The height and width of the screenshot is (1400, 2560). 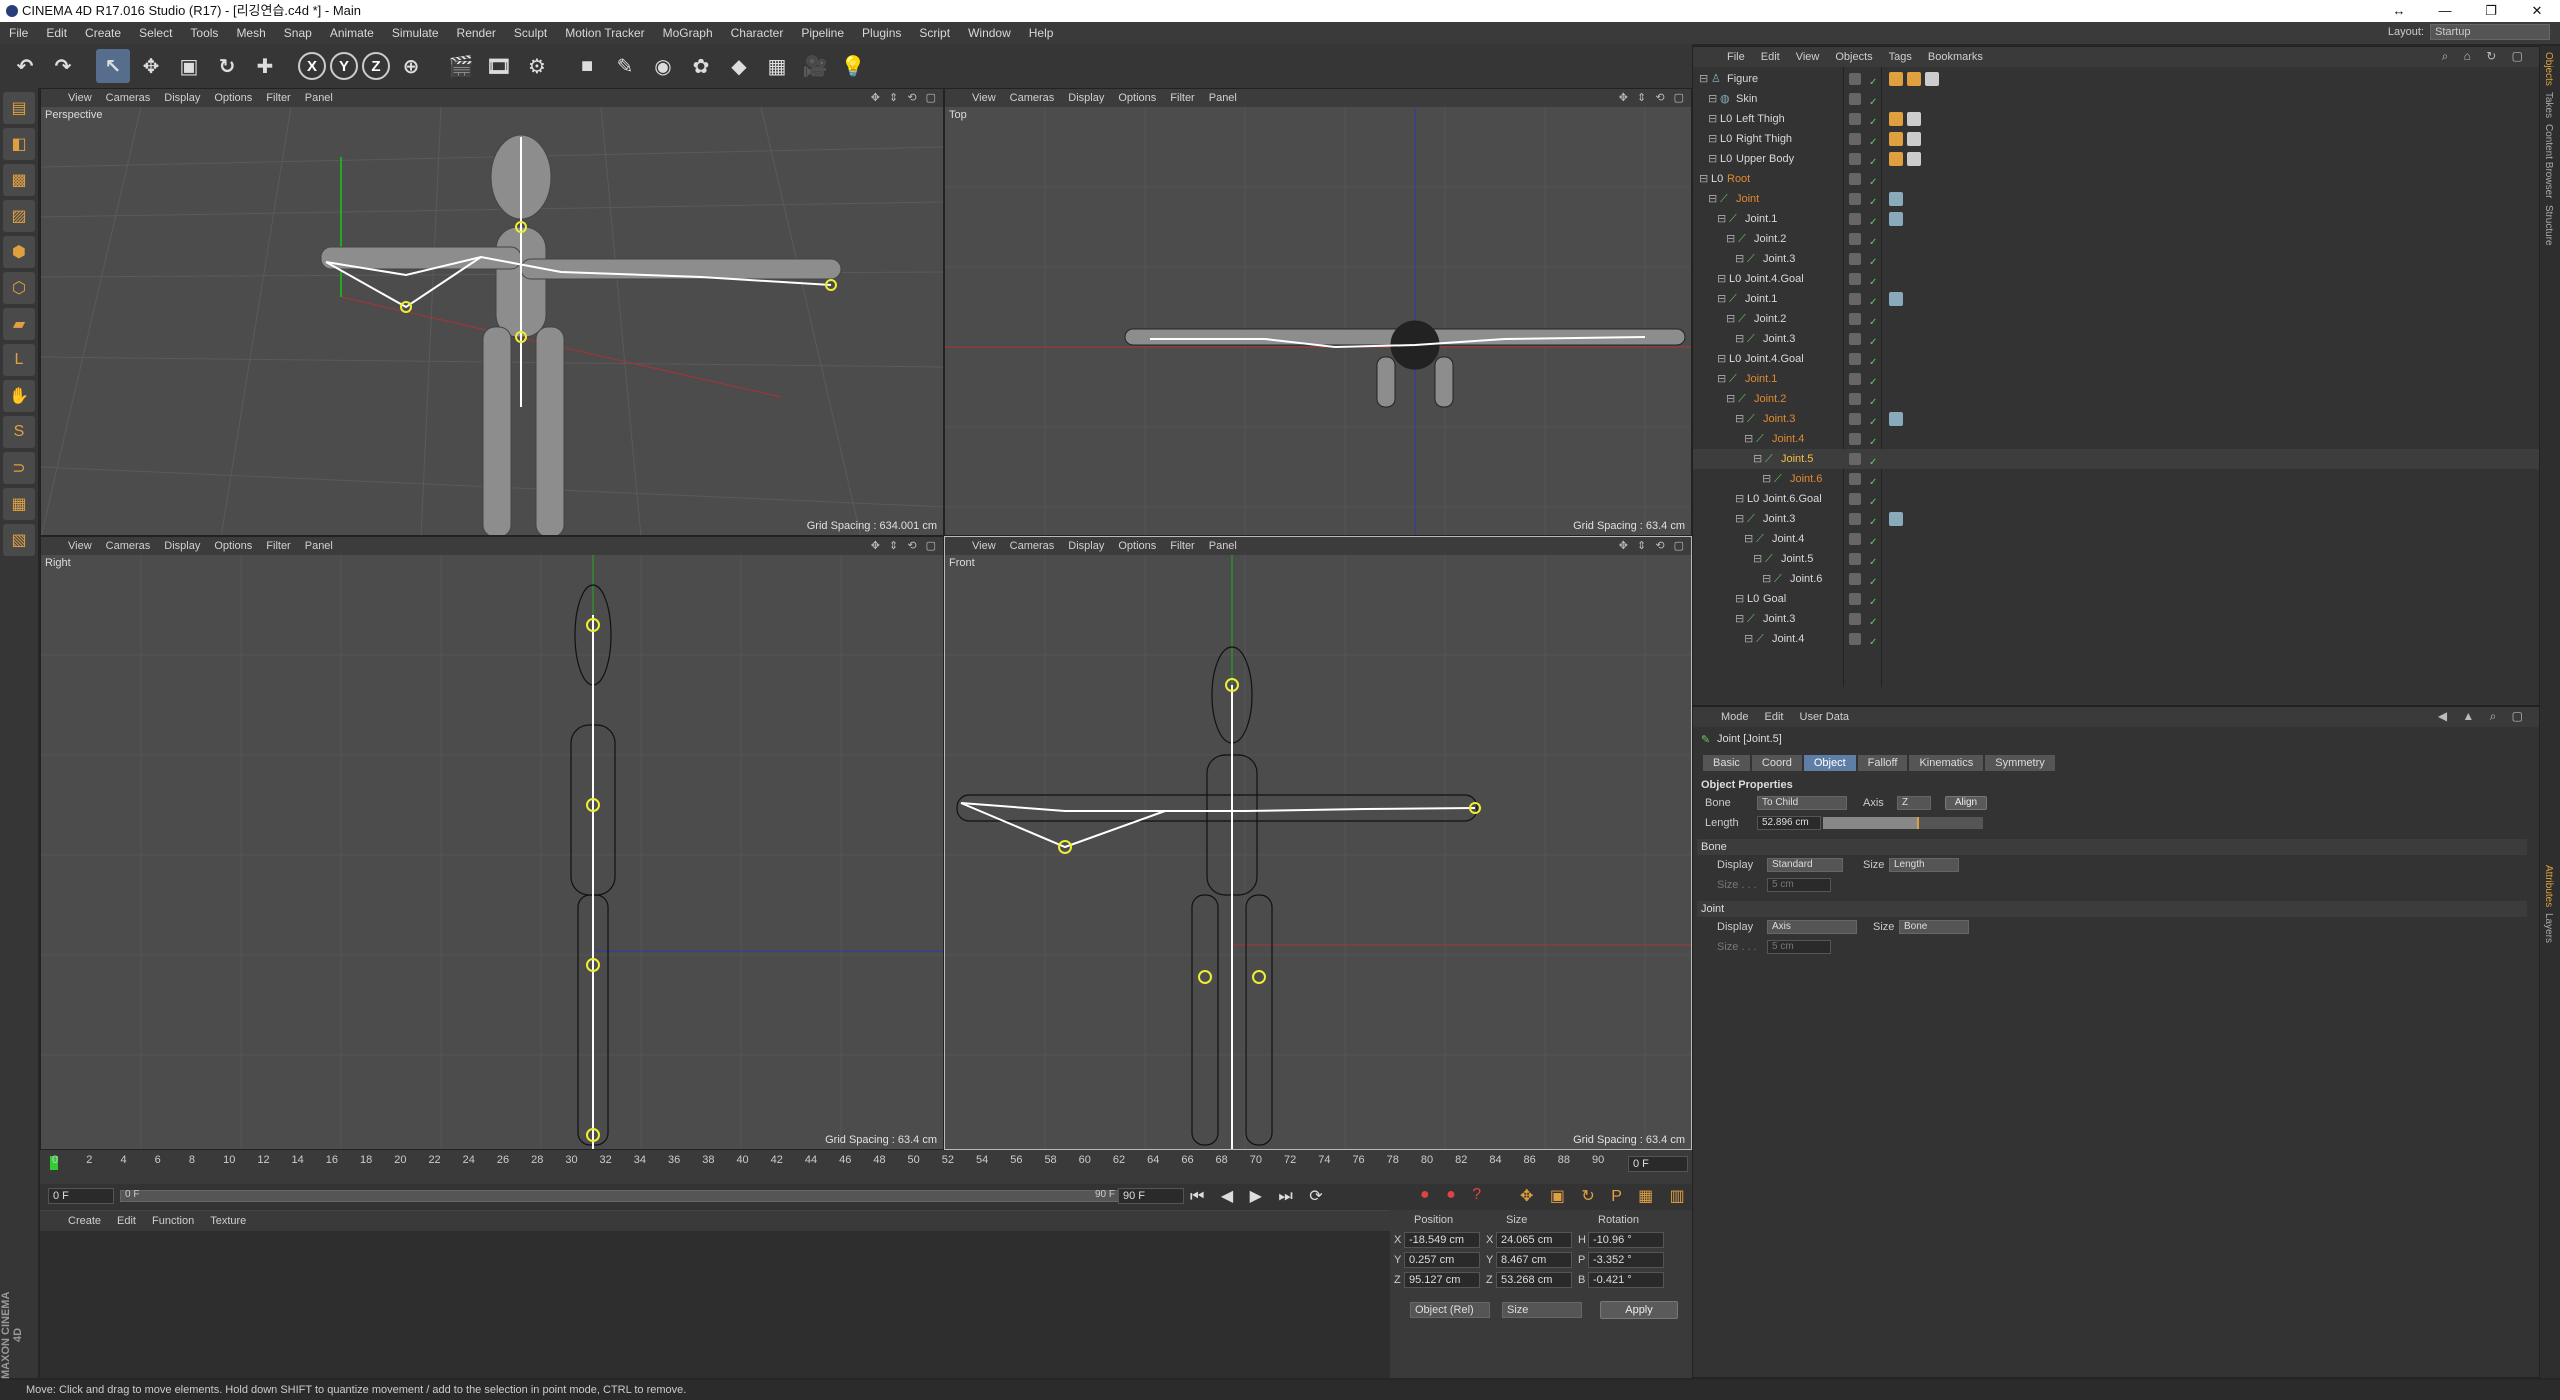 What do you see at coordinates (415, 33) in the screenshot?
I see `menu-simulate: Simulate` at bounding box center [415, 33].